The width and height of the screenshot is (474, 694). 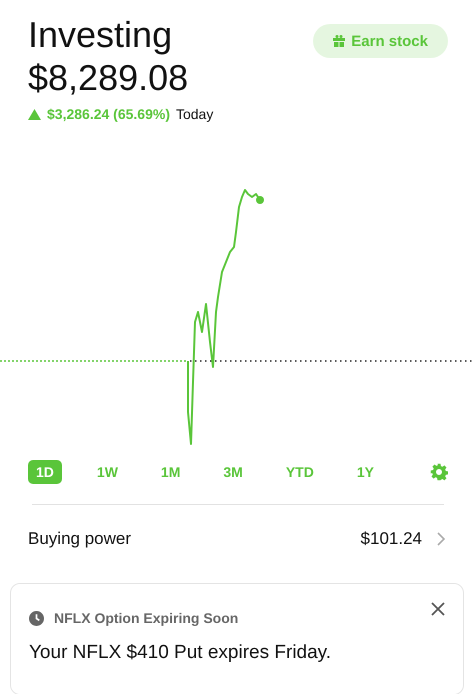 I want to click on range-tab: YTD, so click(x=300, y=472).